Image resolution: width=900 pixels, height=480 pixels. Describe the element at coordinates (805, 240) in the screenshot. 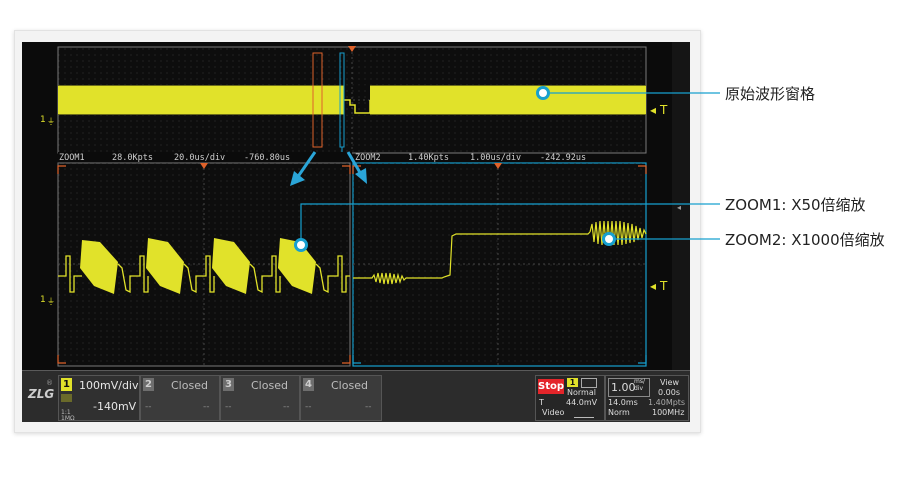

I see `callout-zoom2-label: ZOOM2: X1000倍缩放` at that location.